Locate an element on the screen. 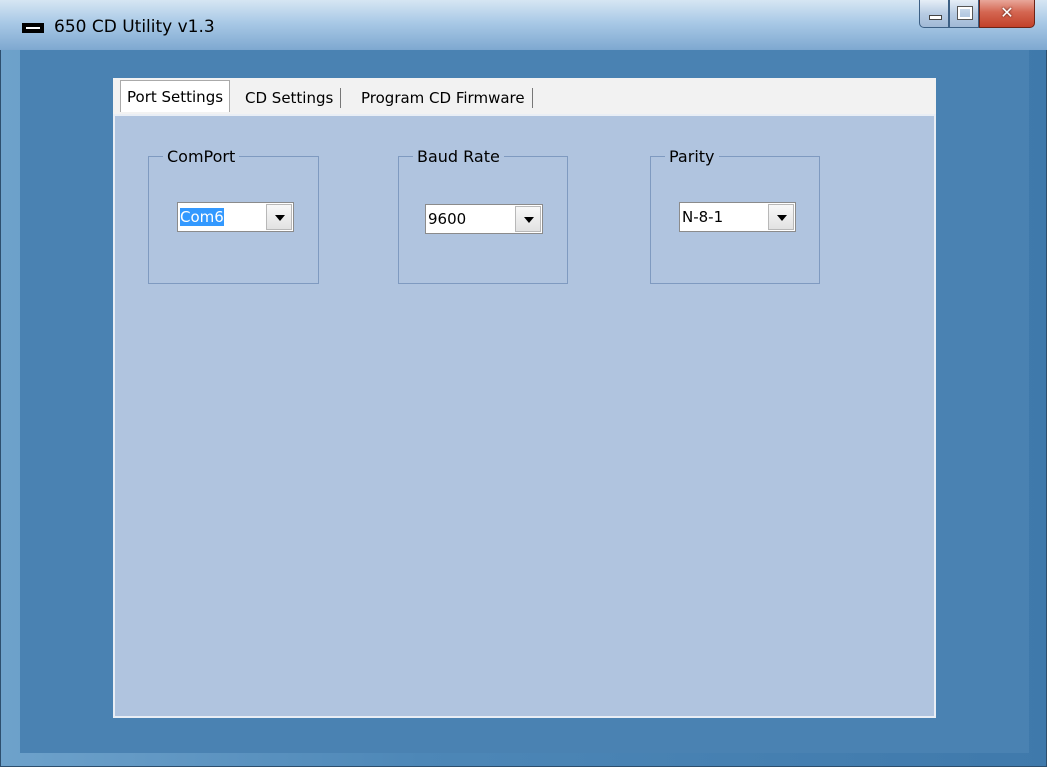 This screenshot has height=767, width=1047. baud-rate-group: Baud Rate 9600 is located at coordinates (483, 215).